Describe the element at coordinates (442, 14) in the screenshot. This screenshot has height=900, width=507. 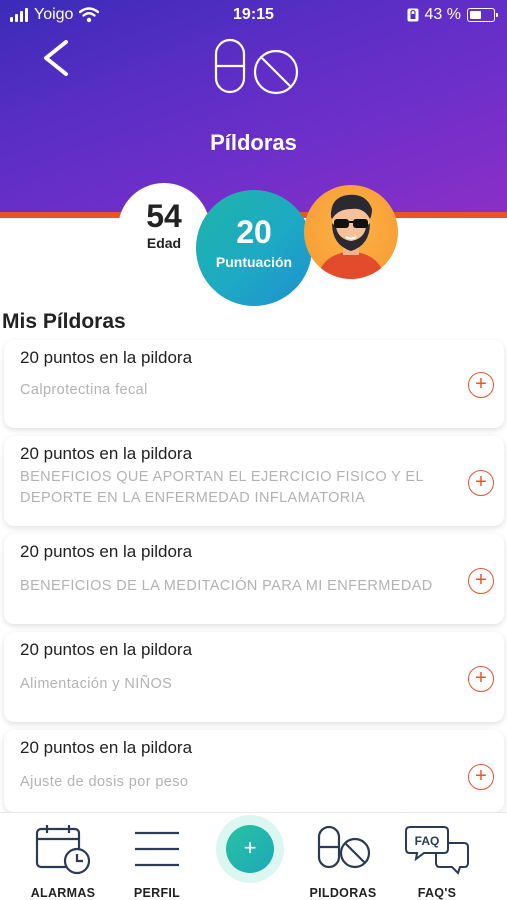
I see `battery-percent: 43 %` at that location.